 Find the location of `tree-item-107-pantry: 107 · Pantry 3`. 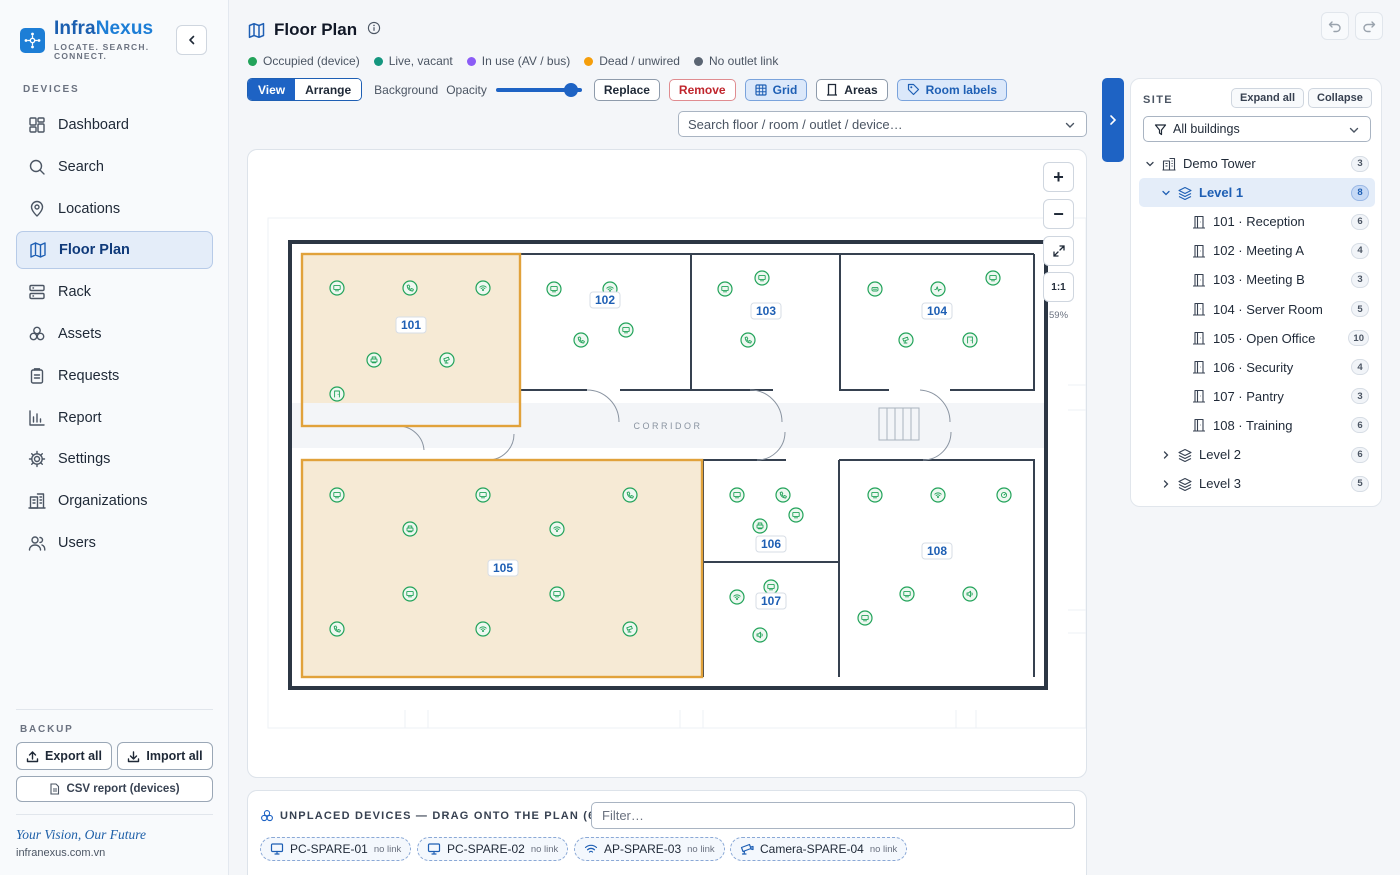

tree-item-107-pantry: 107 · Pantry 3 is located at coordinates (1257, 396).